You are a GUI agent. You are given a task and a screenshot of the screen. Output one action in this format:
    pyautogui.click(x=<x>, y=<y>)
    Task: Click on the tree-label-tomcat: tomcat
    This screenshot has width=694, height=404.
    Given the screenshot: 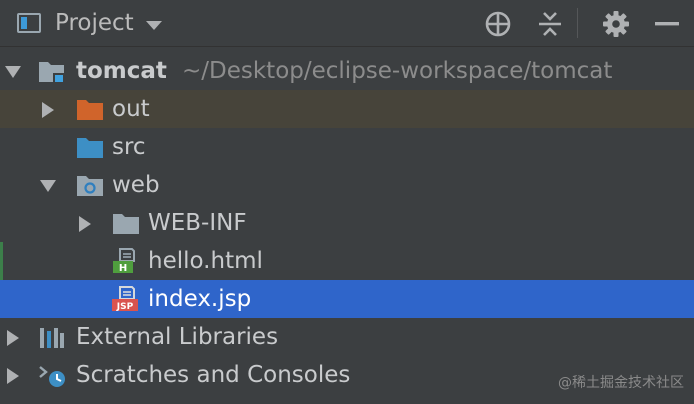 What is the action you would take?
    pyautogui.click(x=121, y=71)
    